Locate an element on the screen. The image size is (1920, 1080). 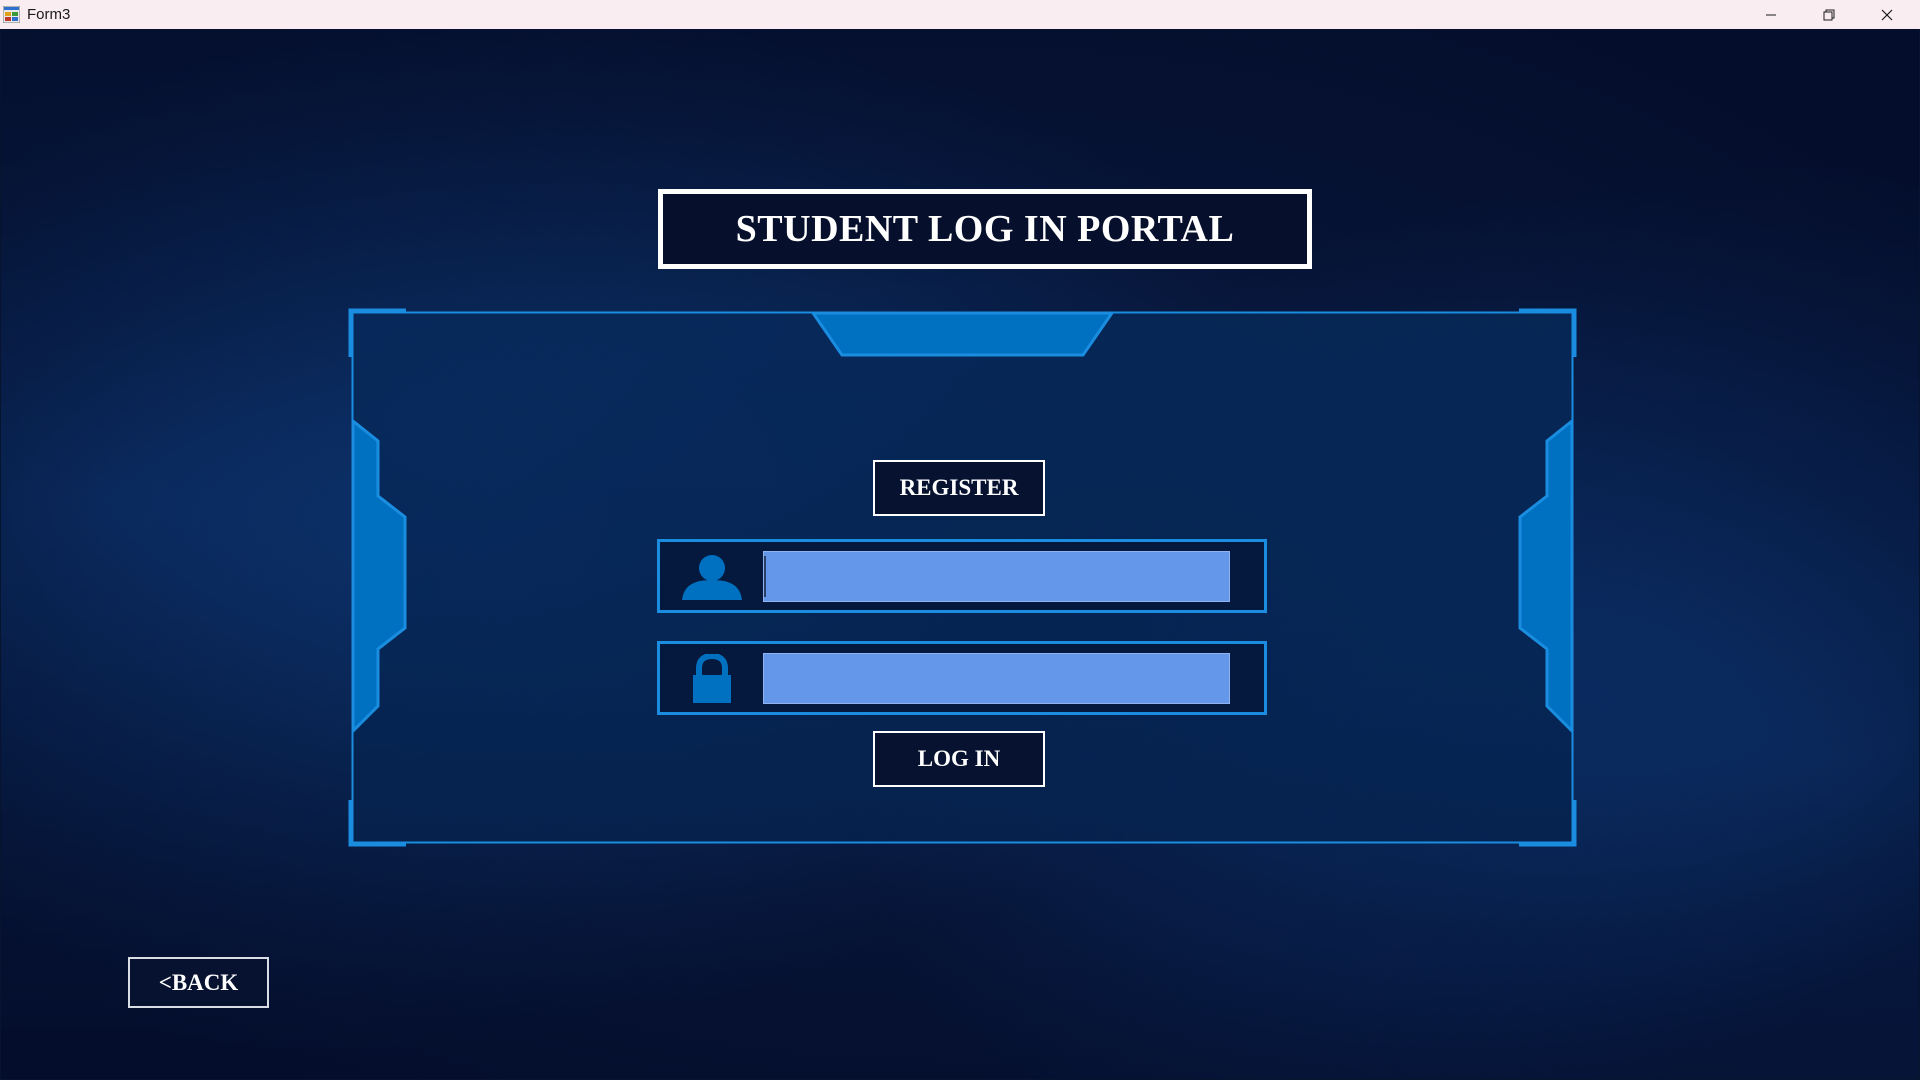
lock-icon is located at coordinates (712, 678).